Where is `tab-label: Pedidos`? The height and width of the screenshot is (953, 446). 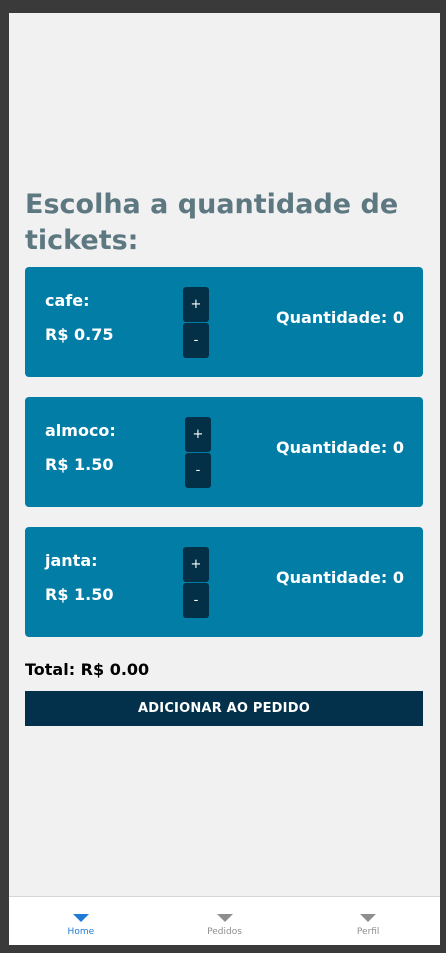
tab-label: Pedidos is located at coordinates (224, 932).